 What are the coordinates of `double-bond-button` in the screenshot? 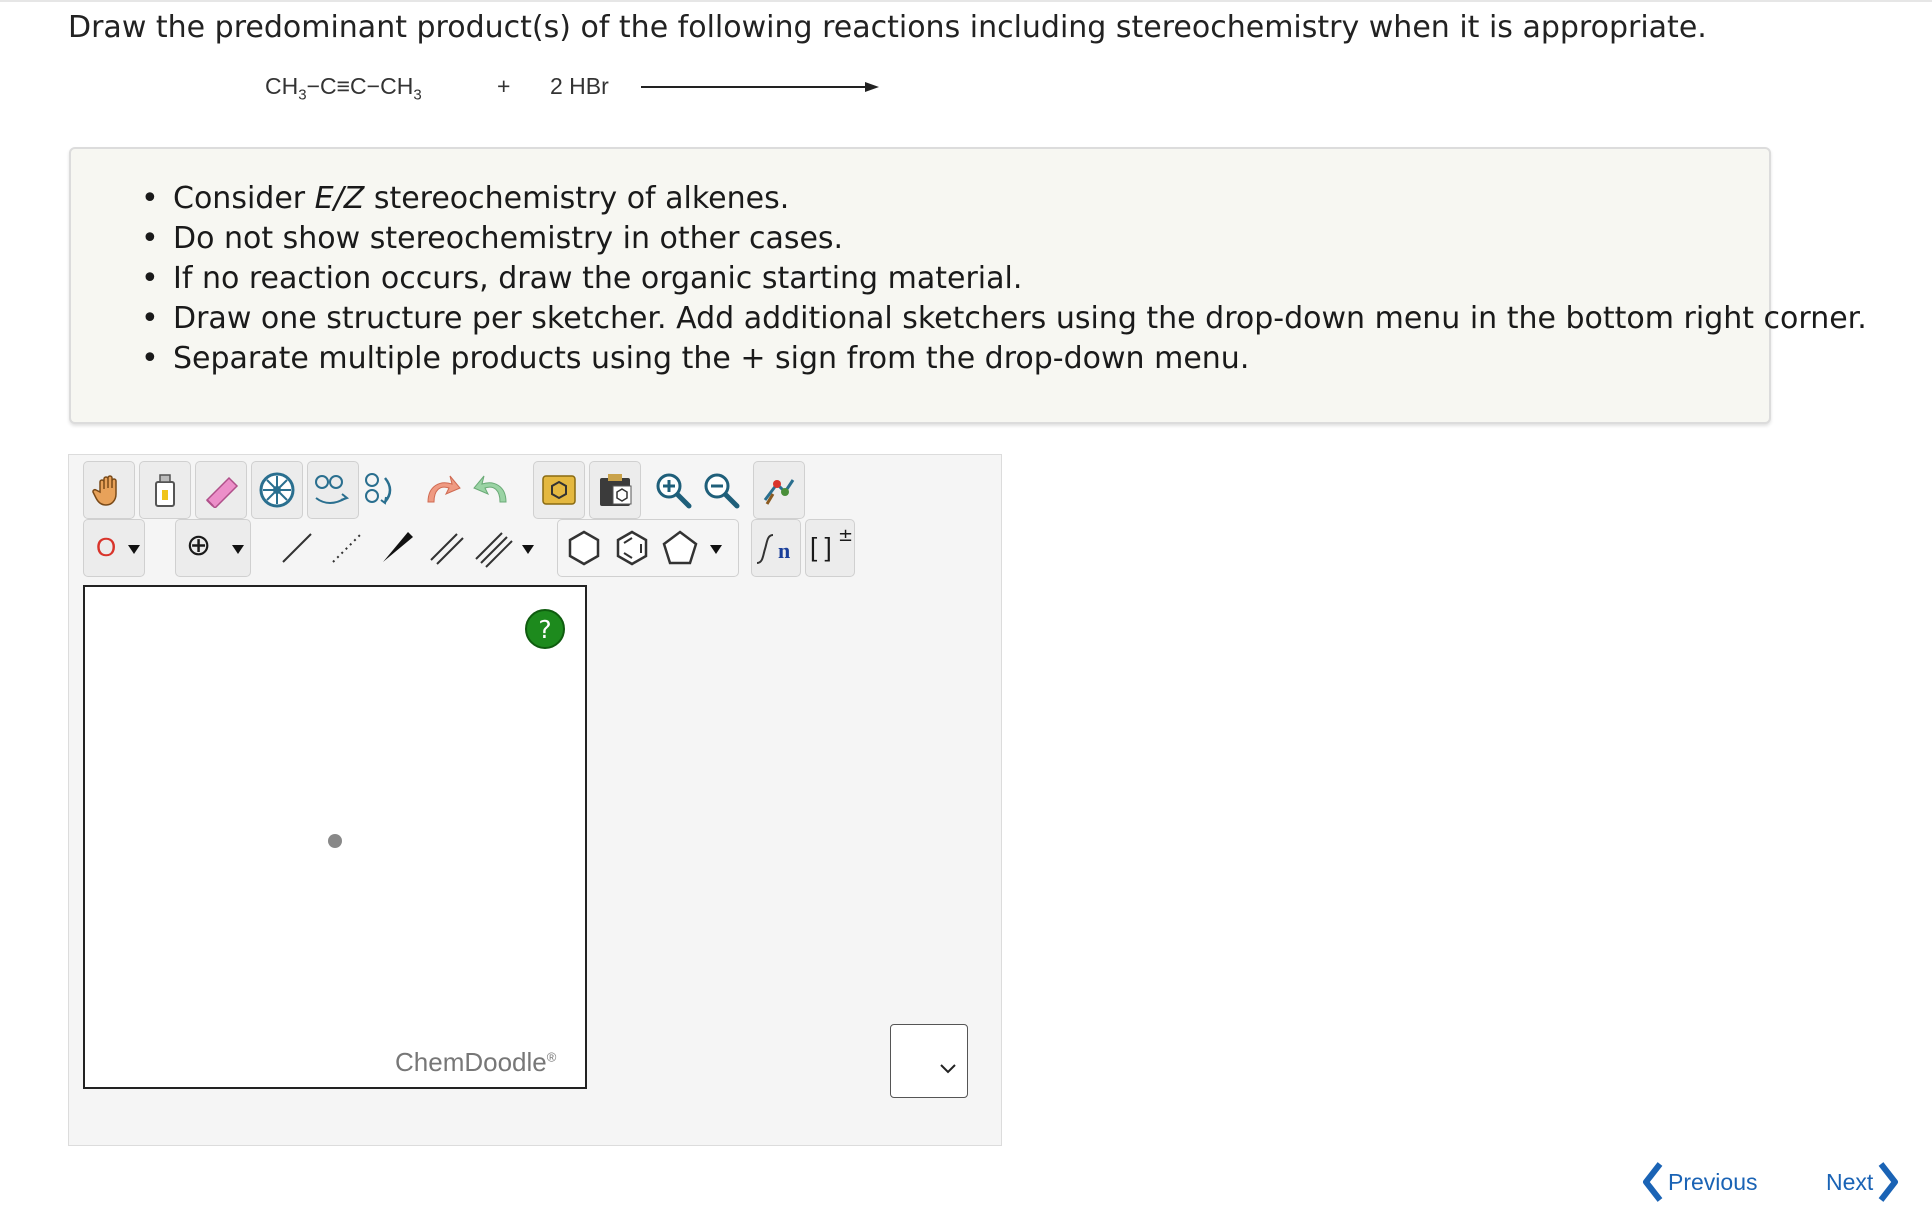 It's located at (447, 548).